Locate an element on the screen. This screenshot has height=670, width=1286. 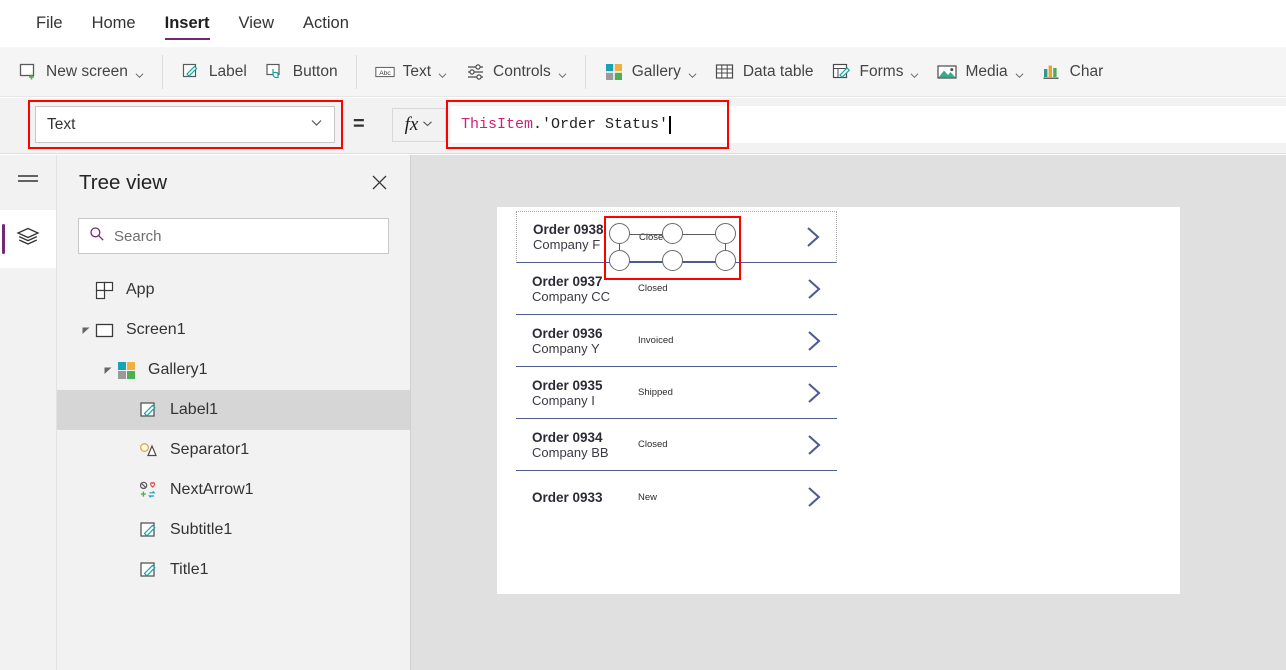
button-button: Button is located at coordinates (301, 72).